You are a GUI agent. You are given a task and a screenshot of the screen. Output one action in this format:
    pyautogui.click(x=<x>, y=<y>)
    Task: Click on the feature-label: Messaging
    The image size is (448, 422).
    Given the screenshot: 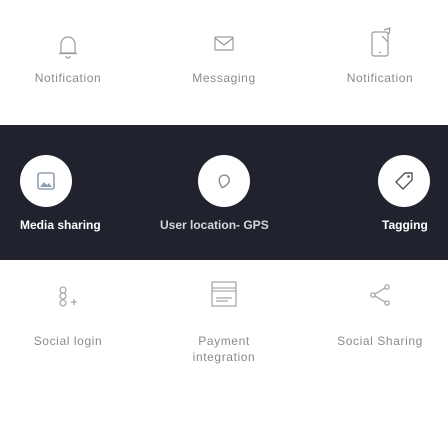 What is the action you would take?
    pyautogui.click(x=224, y=78)
    